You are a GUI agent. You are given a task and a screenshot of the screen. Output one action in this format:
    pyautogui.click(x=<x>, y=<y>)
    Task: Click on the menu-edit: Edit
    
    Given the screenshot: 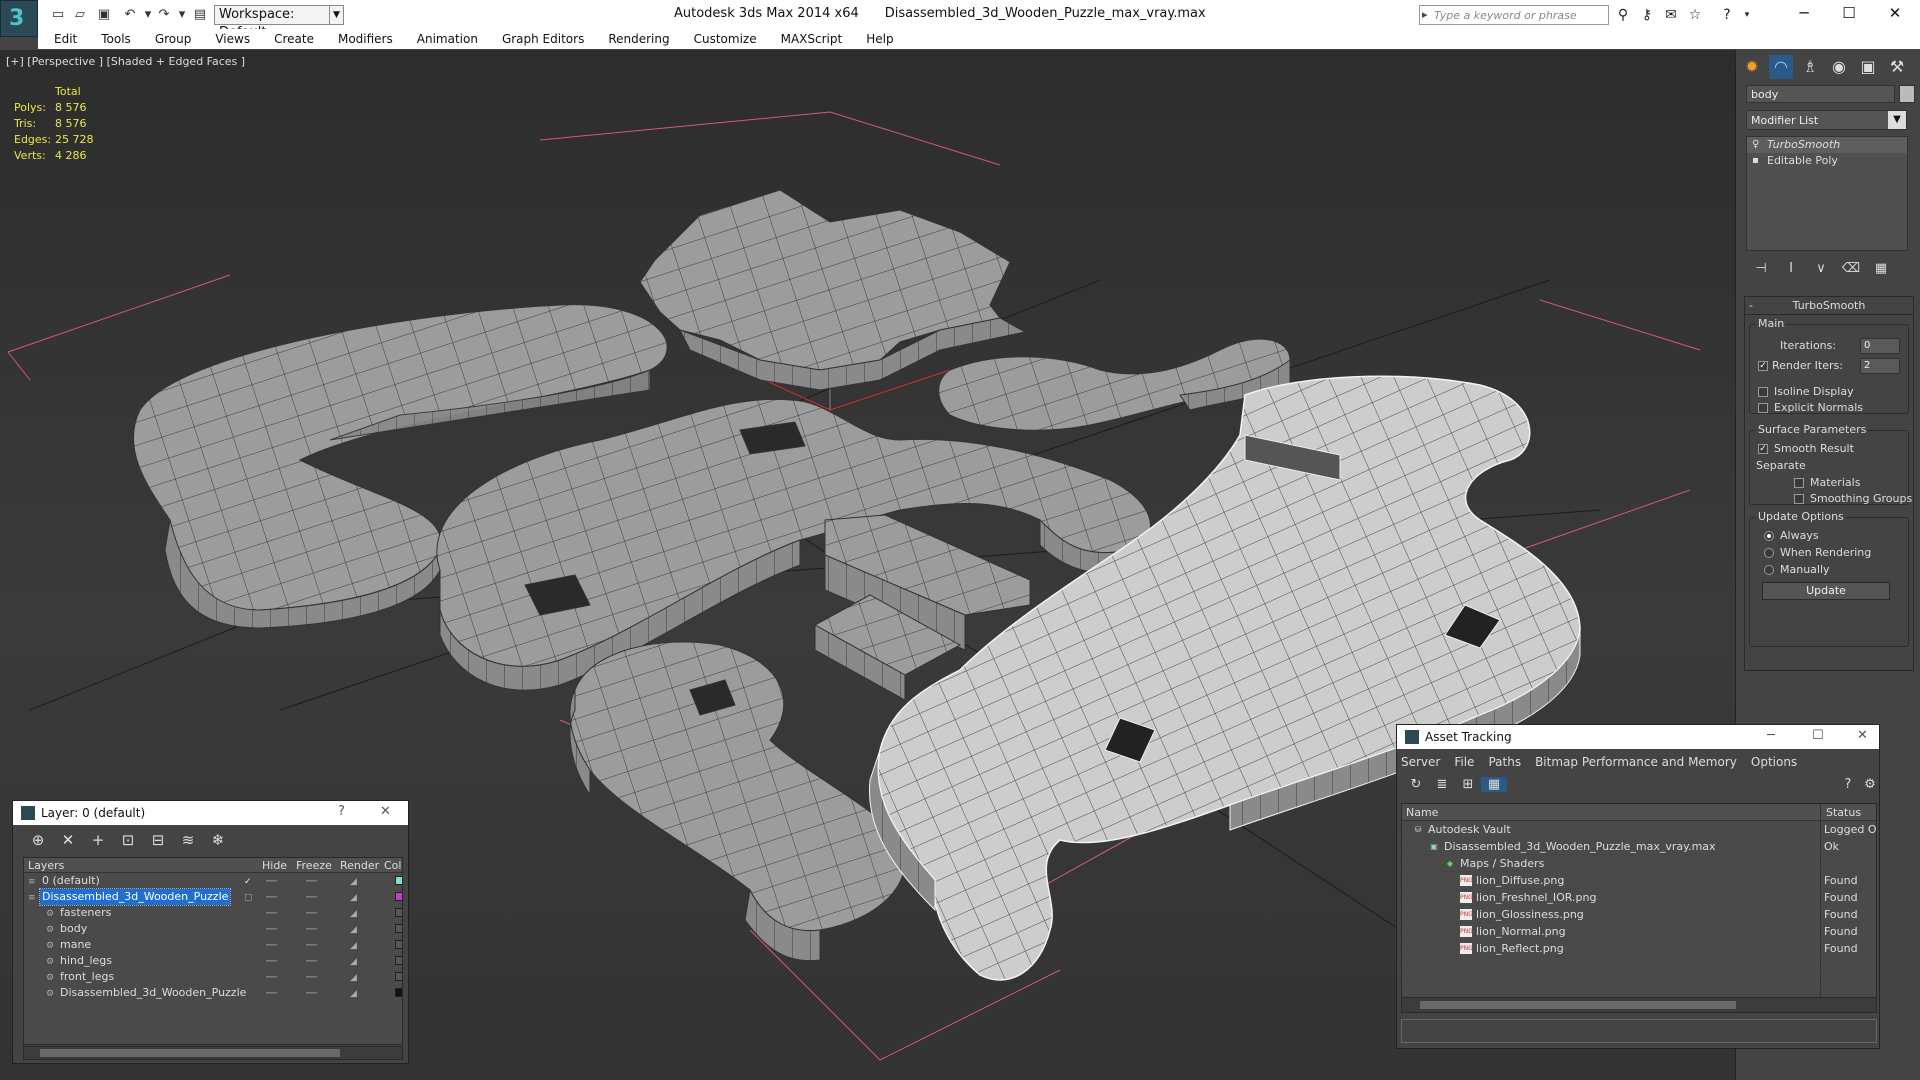 What is the action you would take?
    pyautogui.click(x=63, y=39)
    